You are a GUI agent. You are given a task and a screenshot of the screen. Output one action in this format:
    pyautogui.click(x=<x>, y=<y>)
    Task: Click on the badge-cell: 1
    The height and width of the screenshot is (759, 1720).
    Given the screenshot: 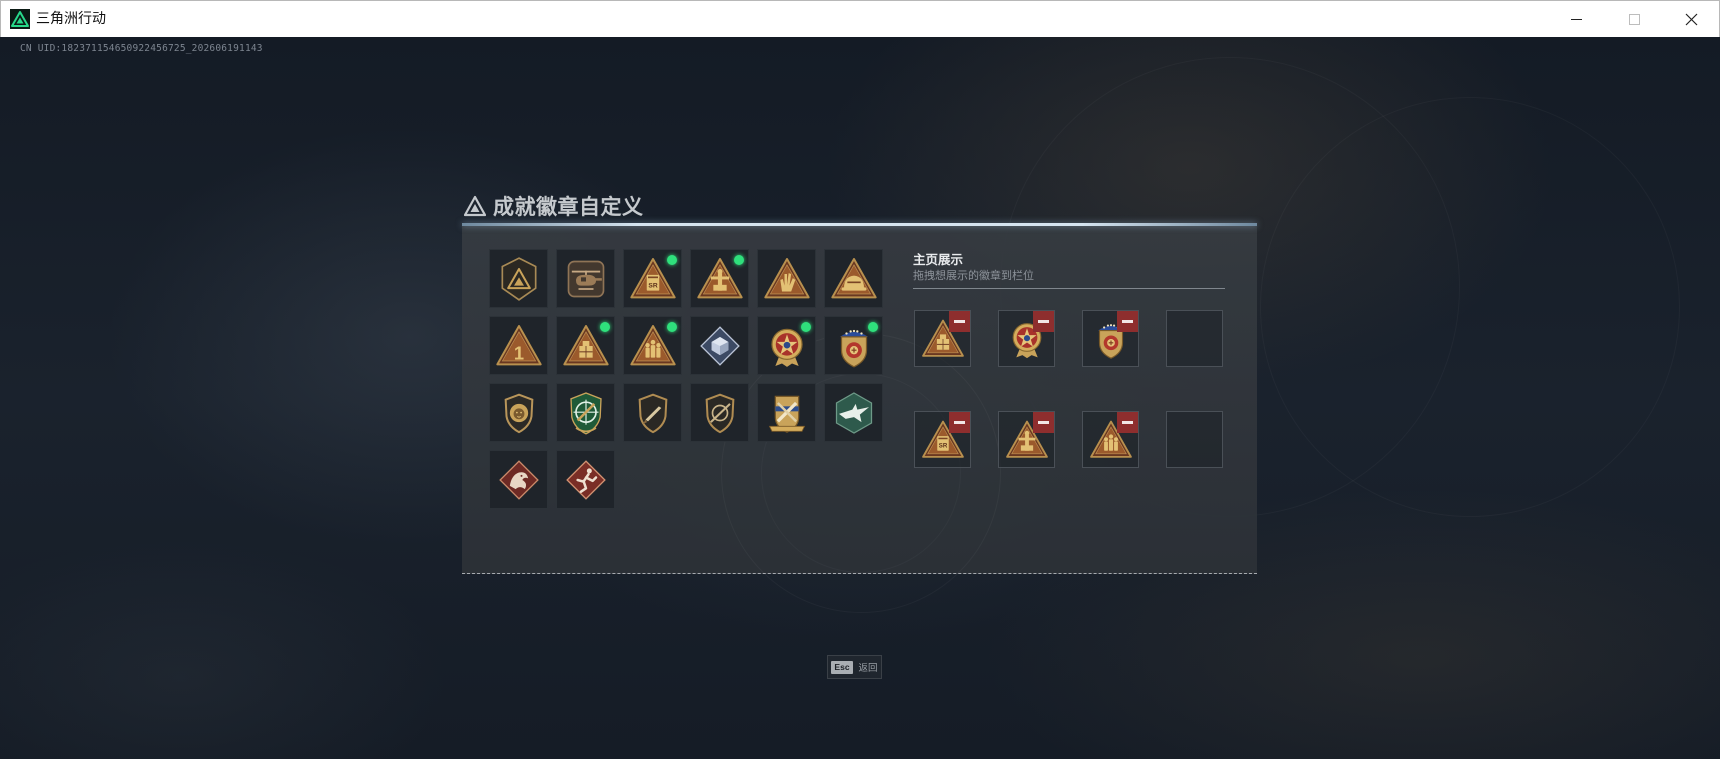 What is the action you would take?
    pyautogui.click(x=518, y=345)
    